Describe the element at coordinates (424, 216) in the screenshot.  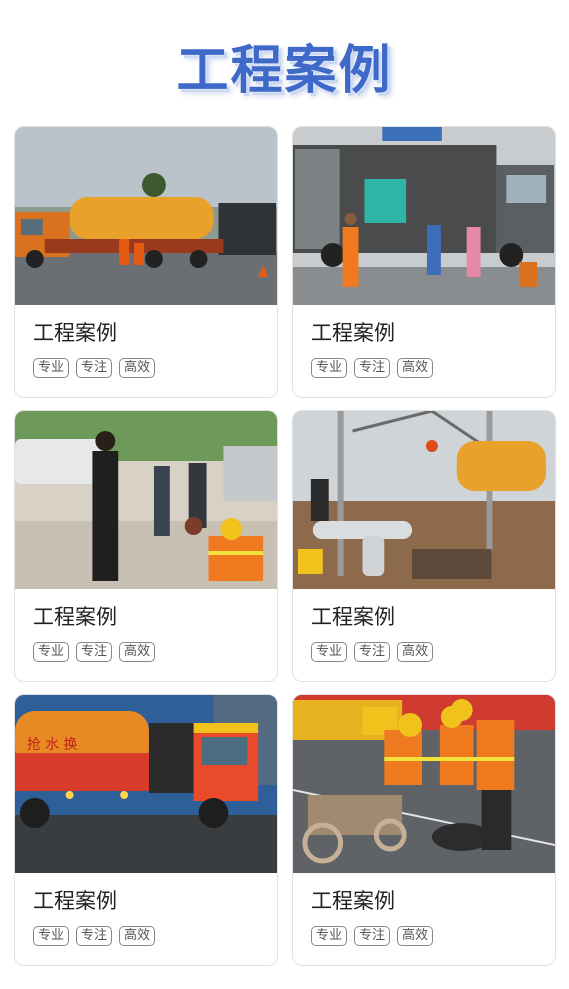
I see `box-truck-workers-photo` at that location.